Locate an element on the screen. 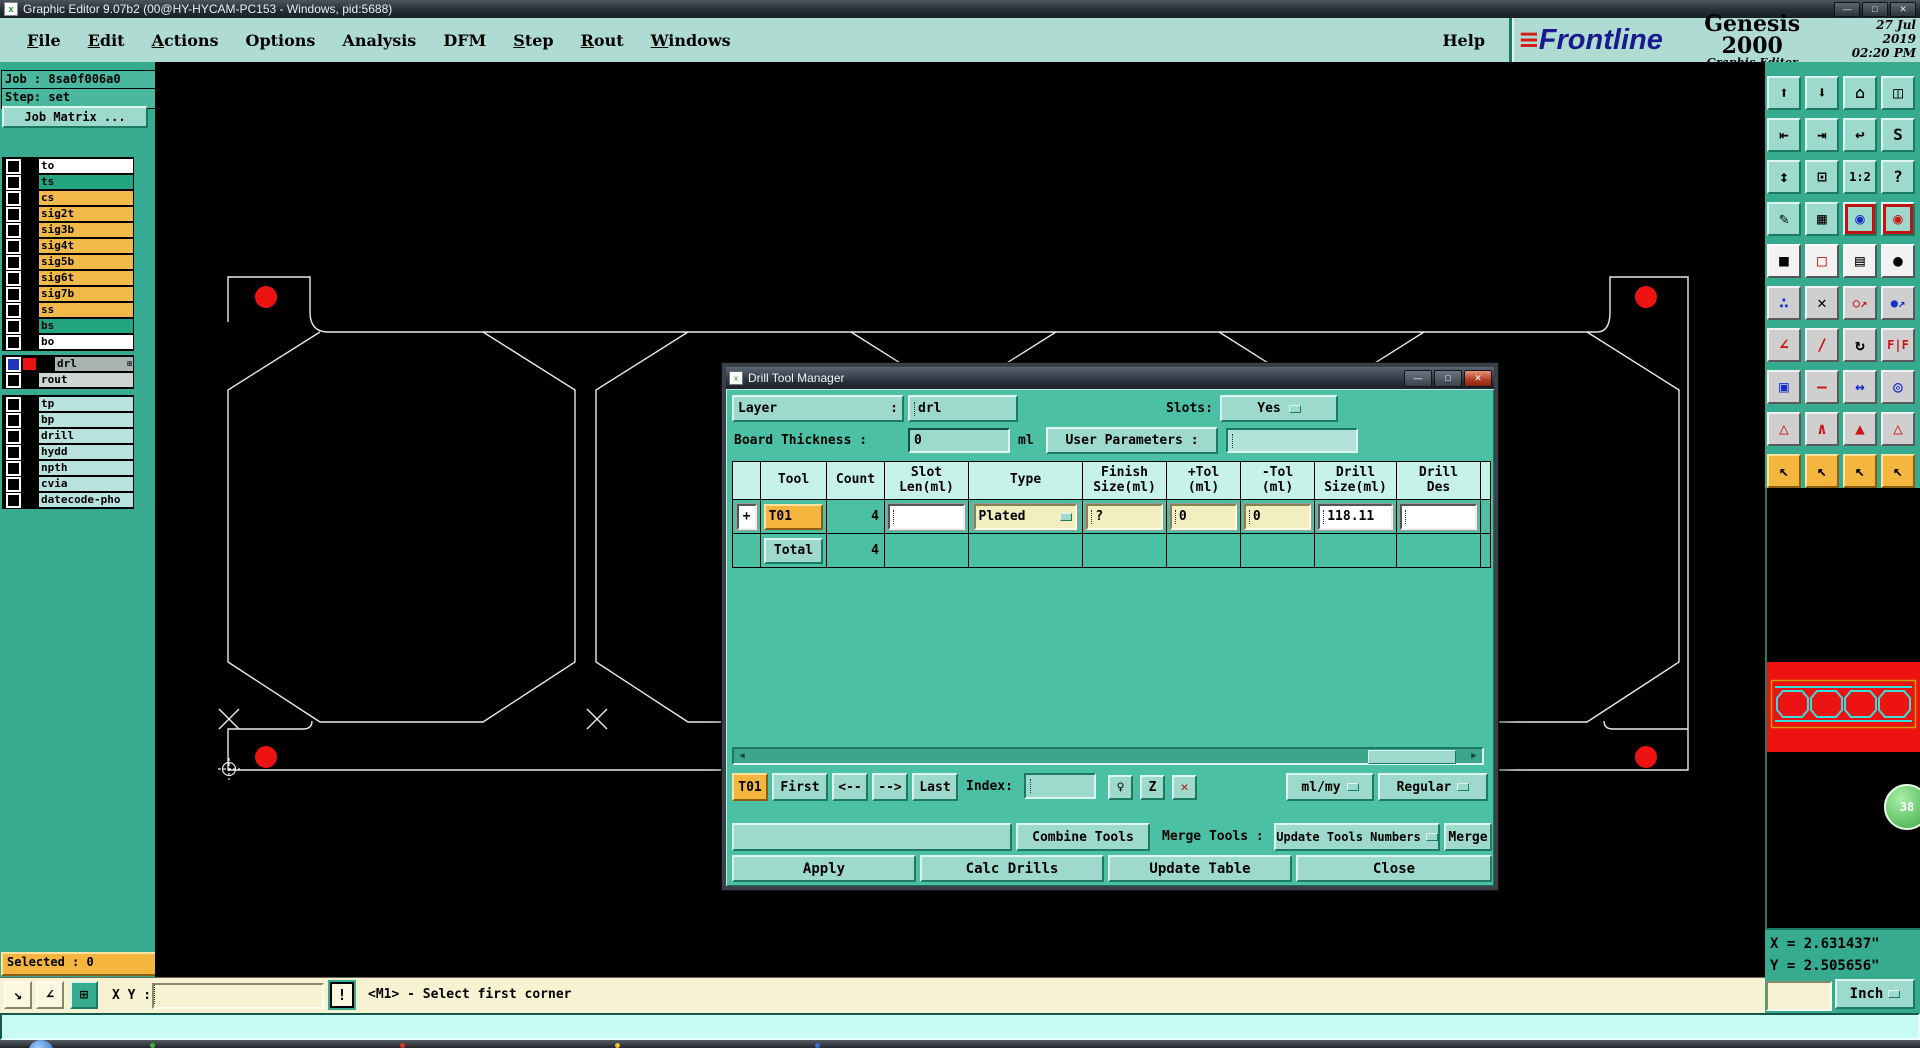 This screenshot has width=1920, height=1048. first-button: First is located at coordinates (800, 787).